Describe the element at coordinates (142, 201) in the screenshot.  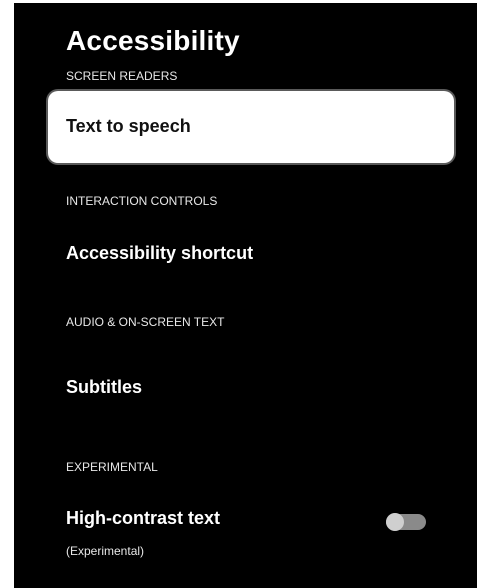
I see `section-header-interaction-controls: INTERACTION CONTROLS` at that location.